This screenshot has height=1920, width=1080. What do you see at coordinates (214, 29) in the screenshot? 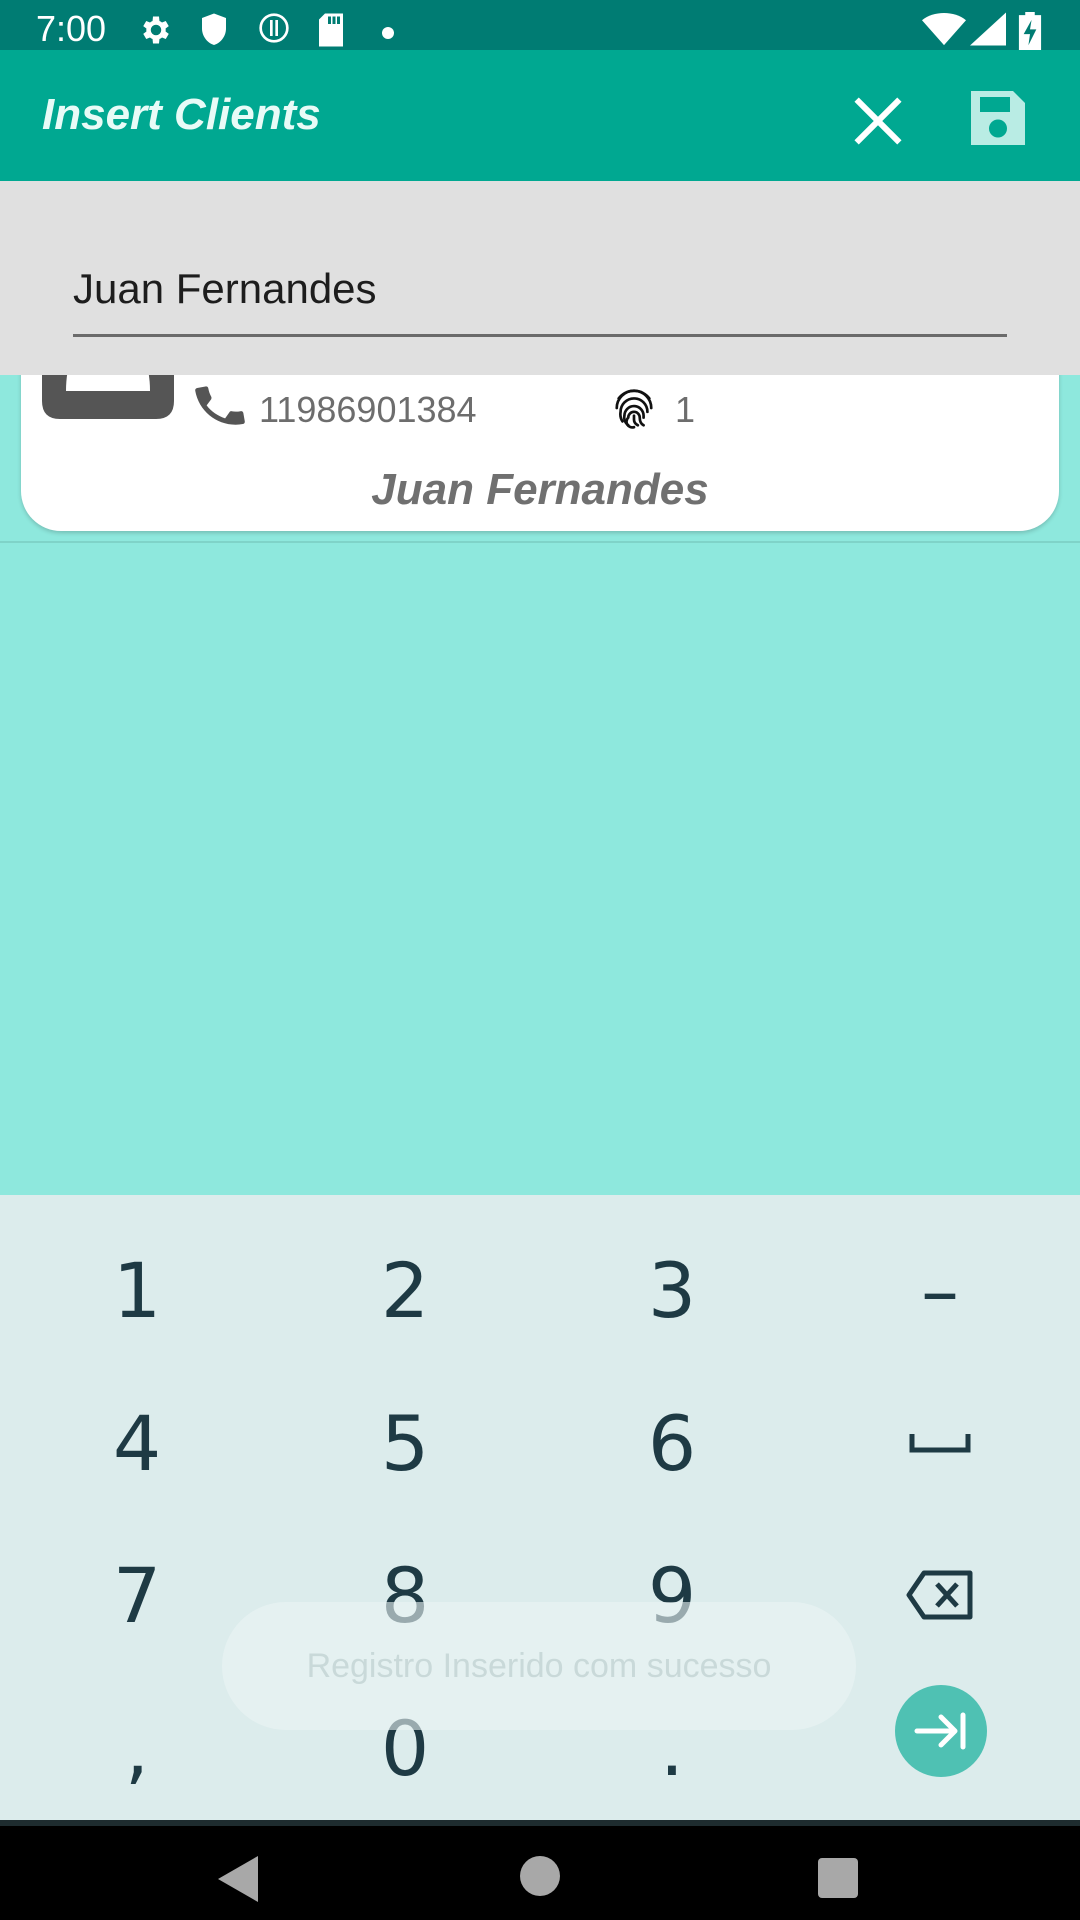
I see `shield-icon` at bounding box center [214, 29].